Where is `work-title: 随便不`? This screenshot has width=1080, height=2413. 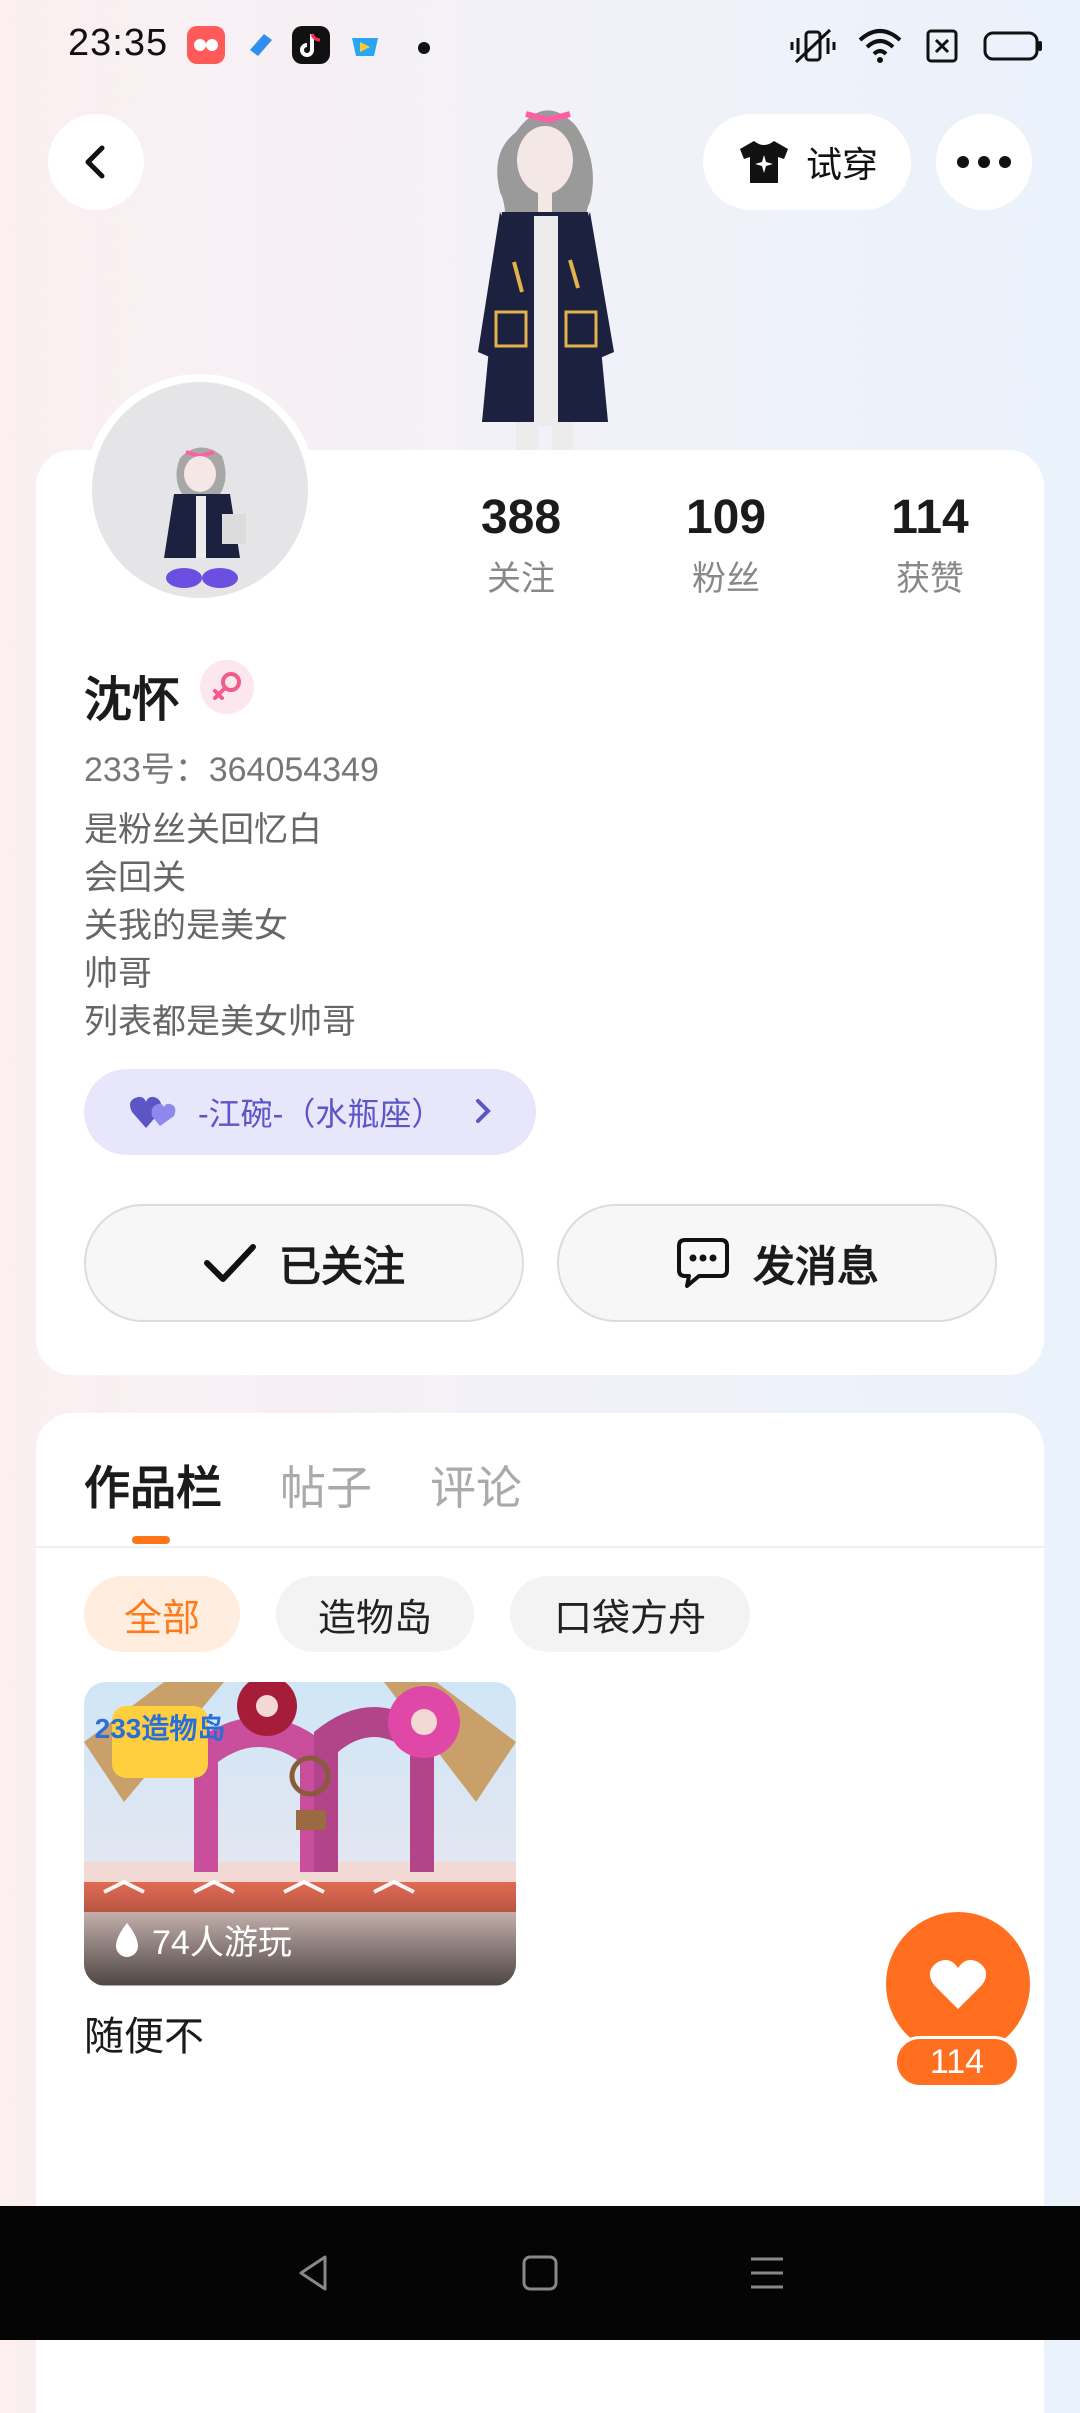 work-title: 随便不 is located at coordinates (144, 2033).